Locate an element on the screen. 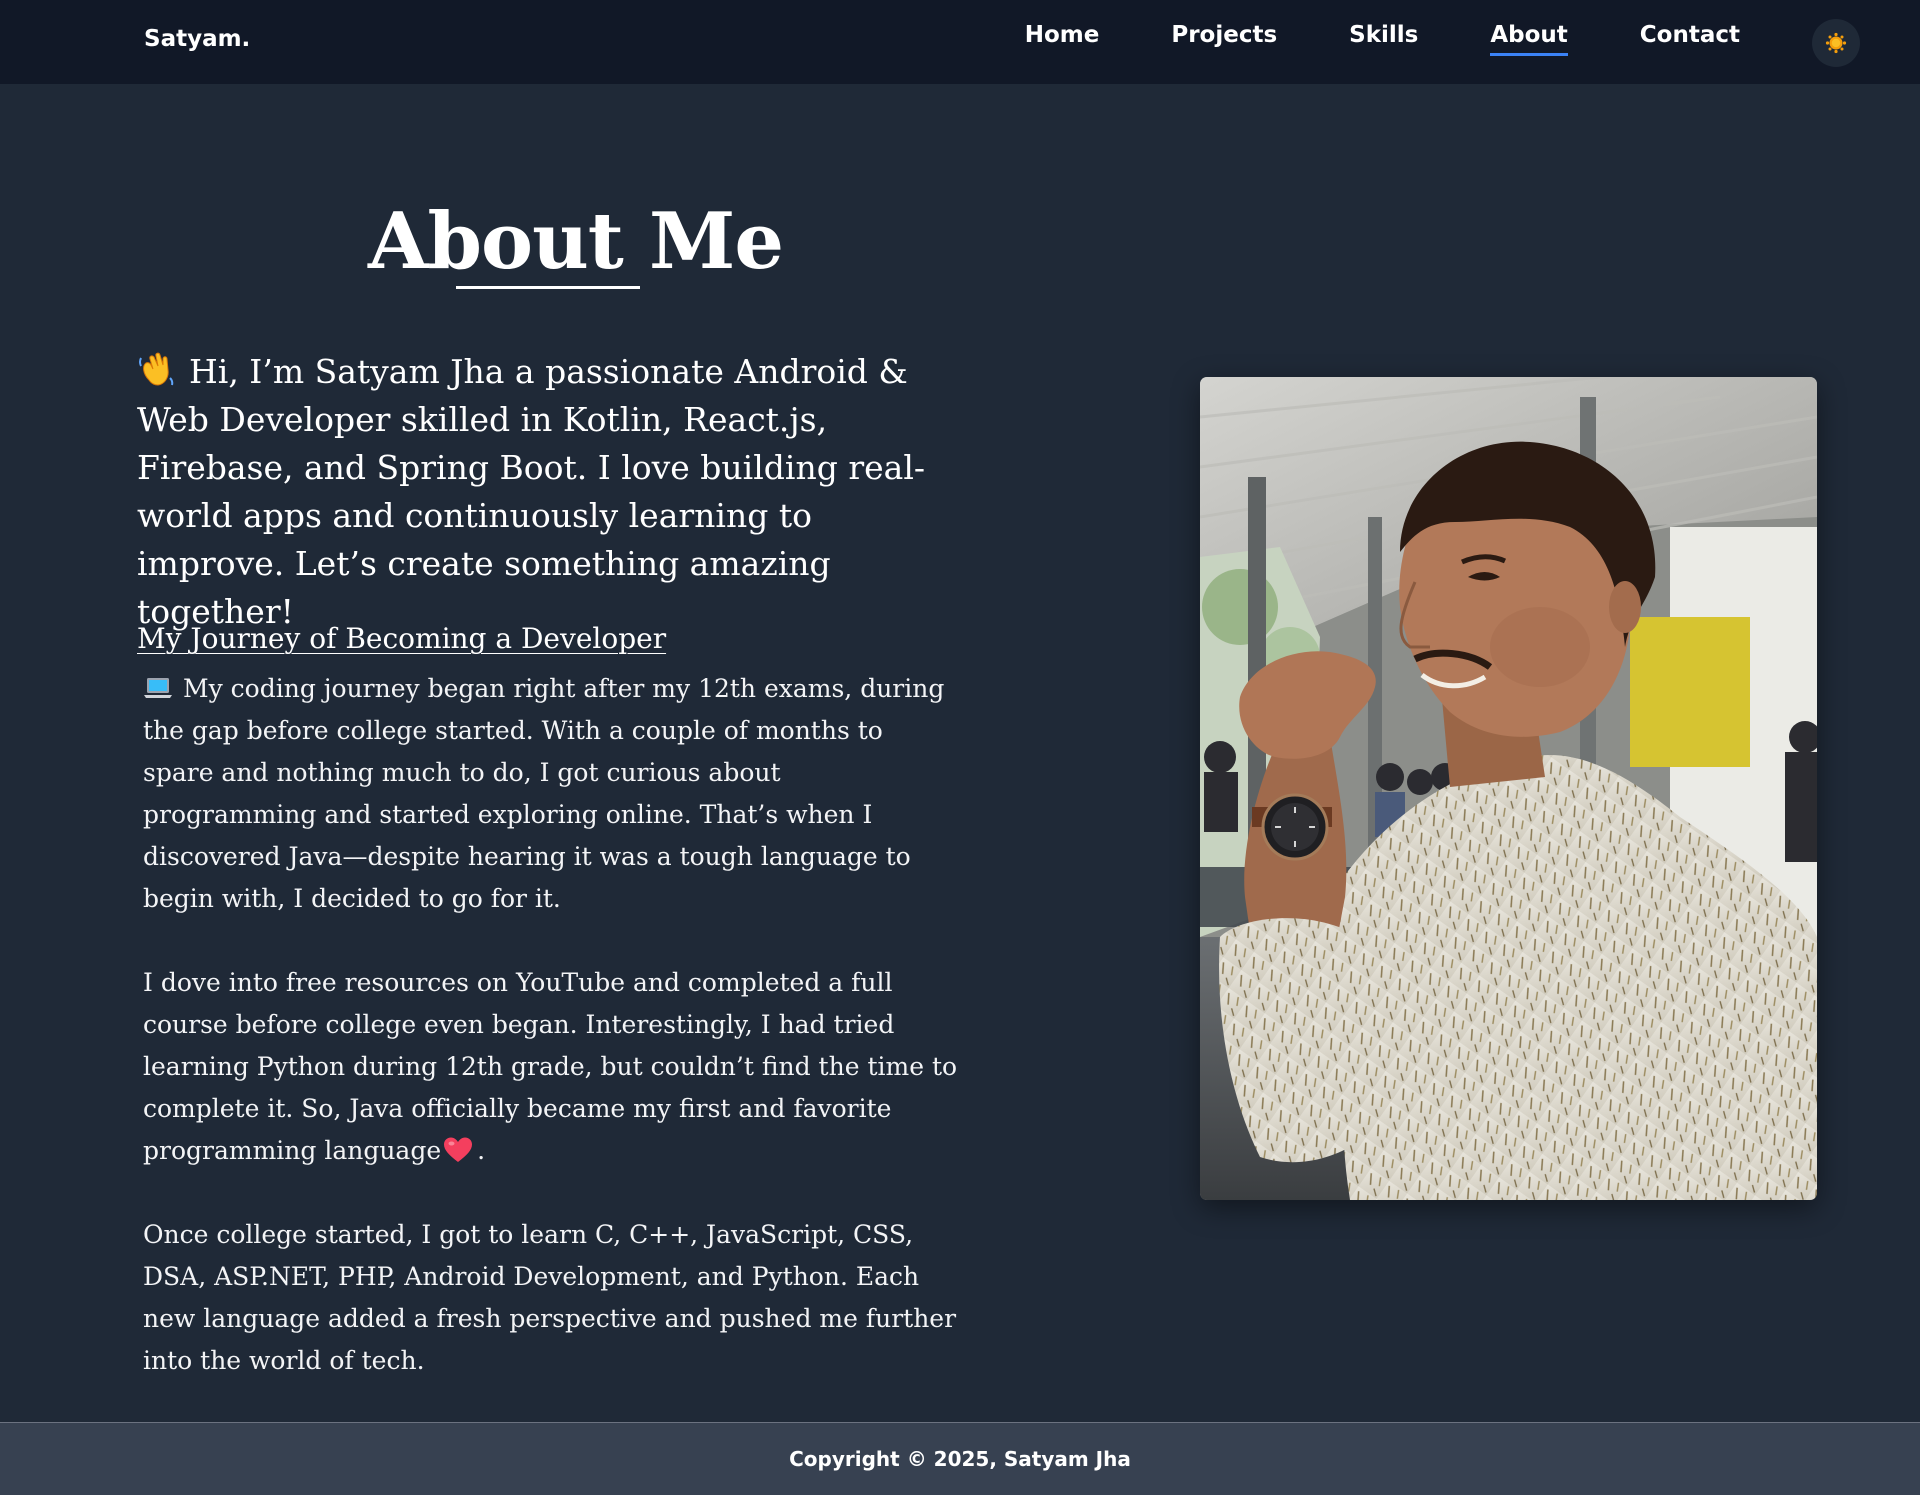 This screenshot has width=1920, height=1495. footer: Copyright © 2025, Satyam Jha is located at coordinates (960, 1458).